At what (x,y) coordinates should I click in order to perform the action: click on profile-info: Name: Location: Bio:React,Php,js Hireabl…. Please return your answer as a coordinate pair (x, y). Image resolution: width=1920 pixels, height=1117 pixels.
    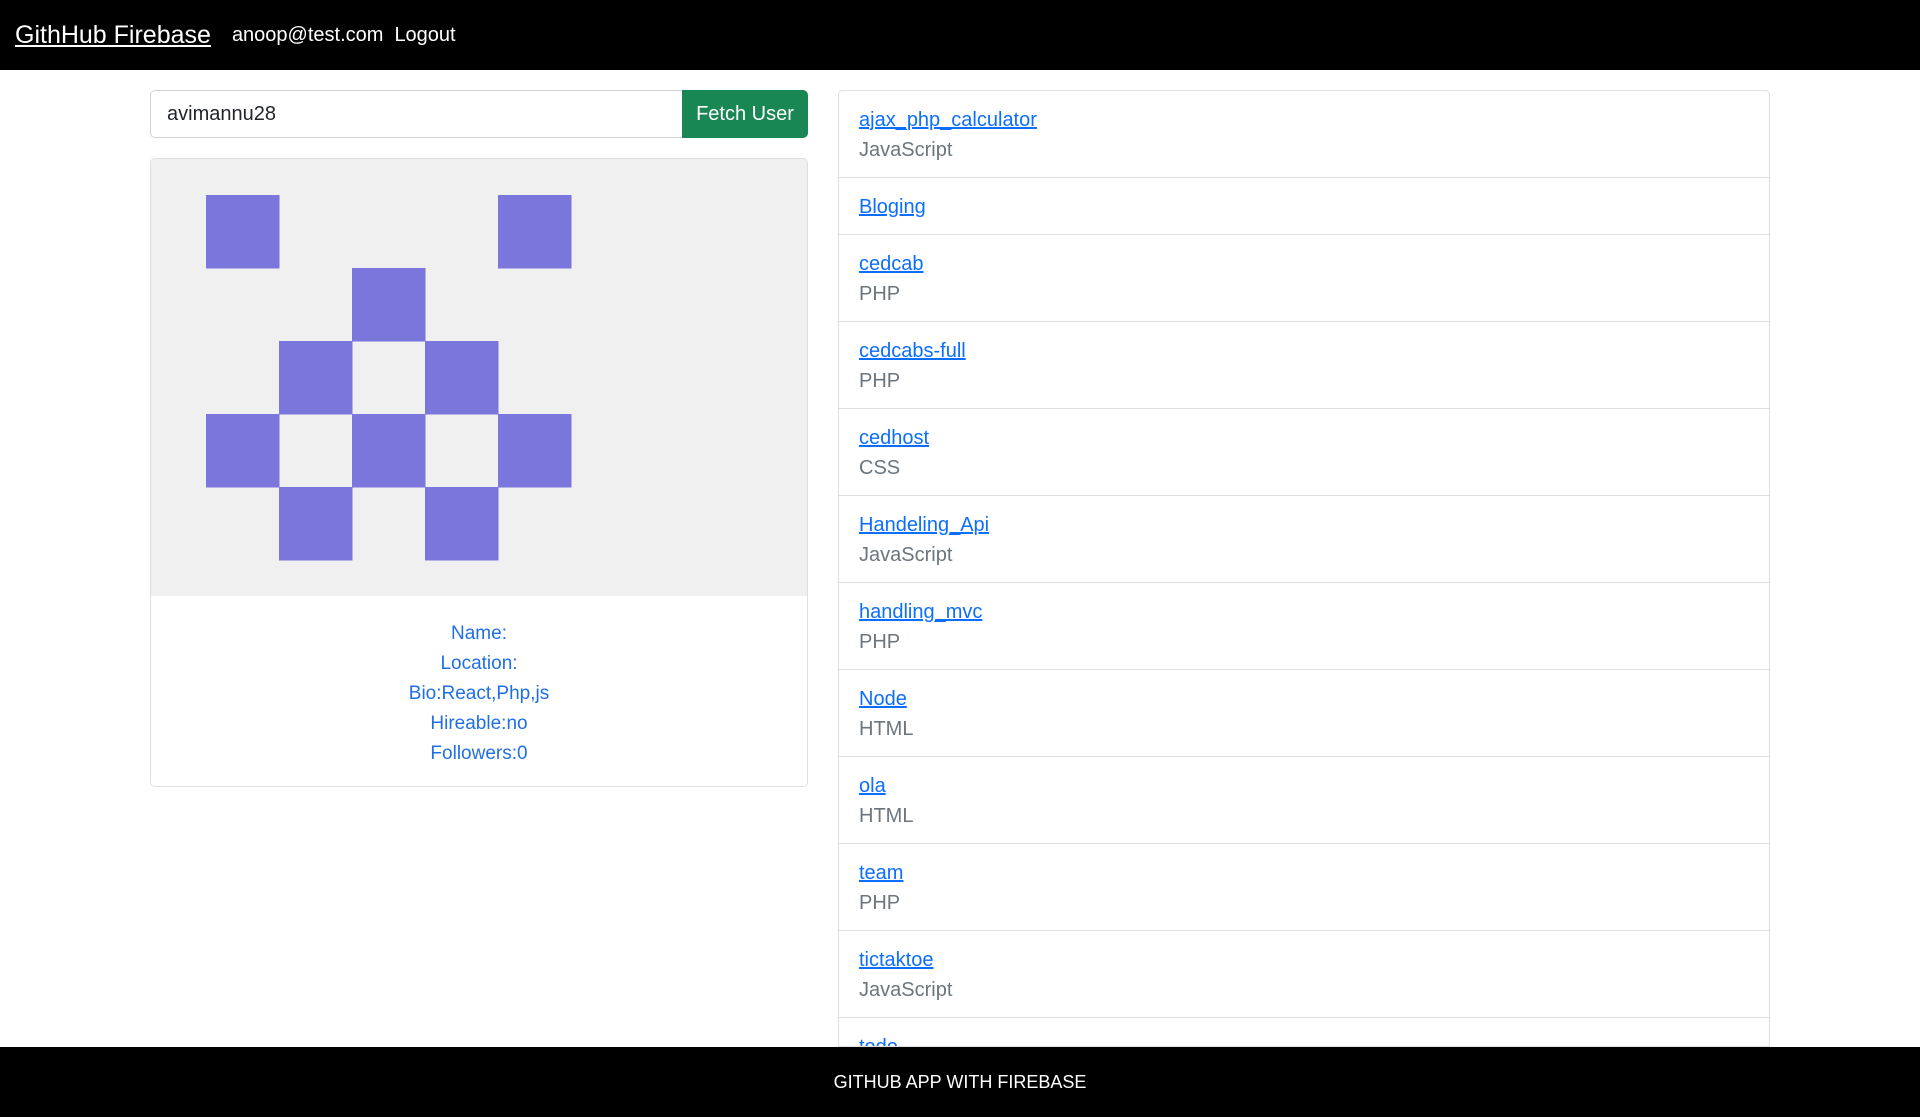
    Looking at the image, I should click on (479, 682).